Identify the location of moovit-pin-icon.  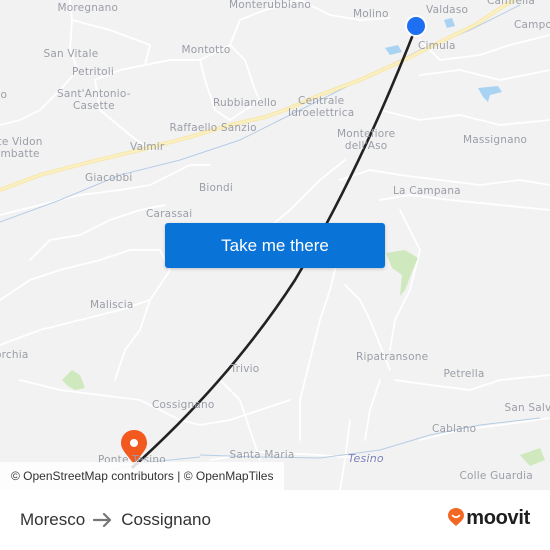
(456, 518).